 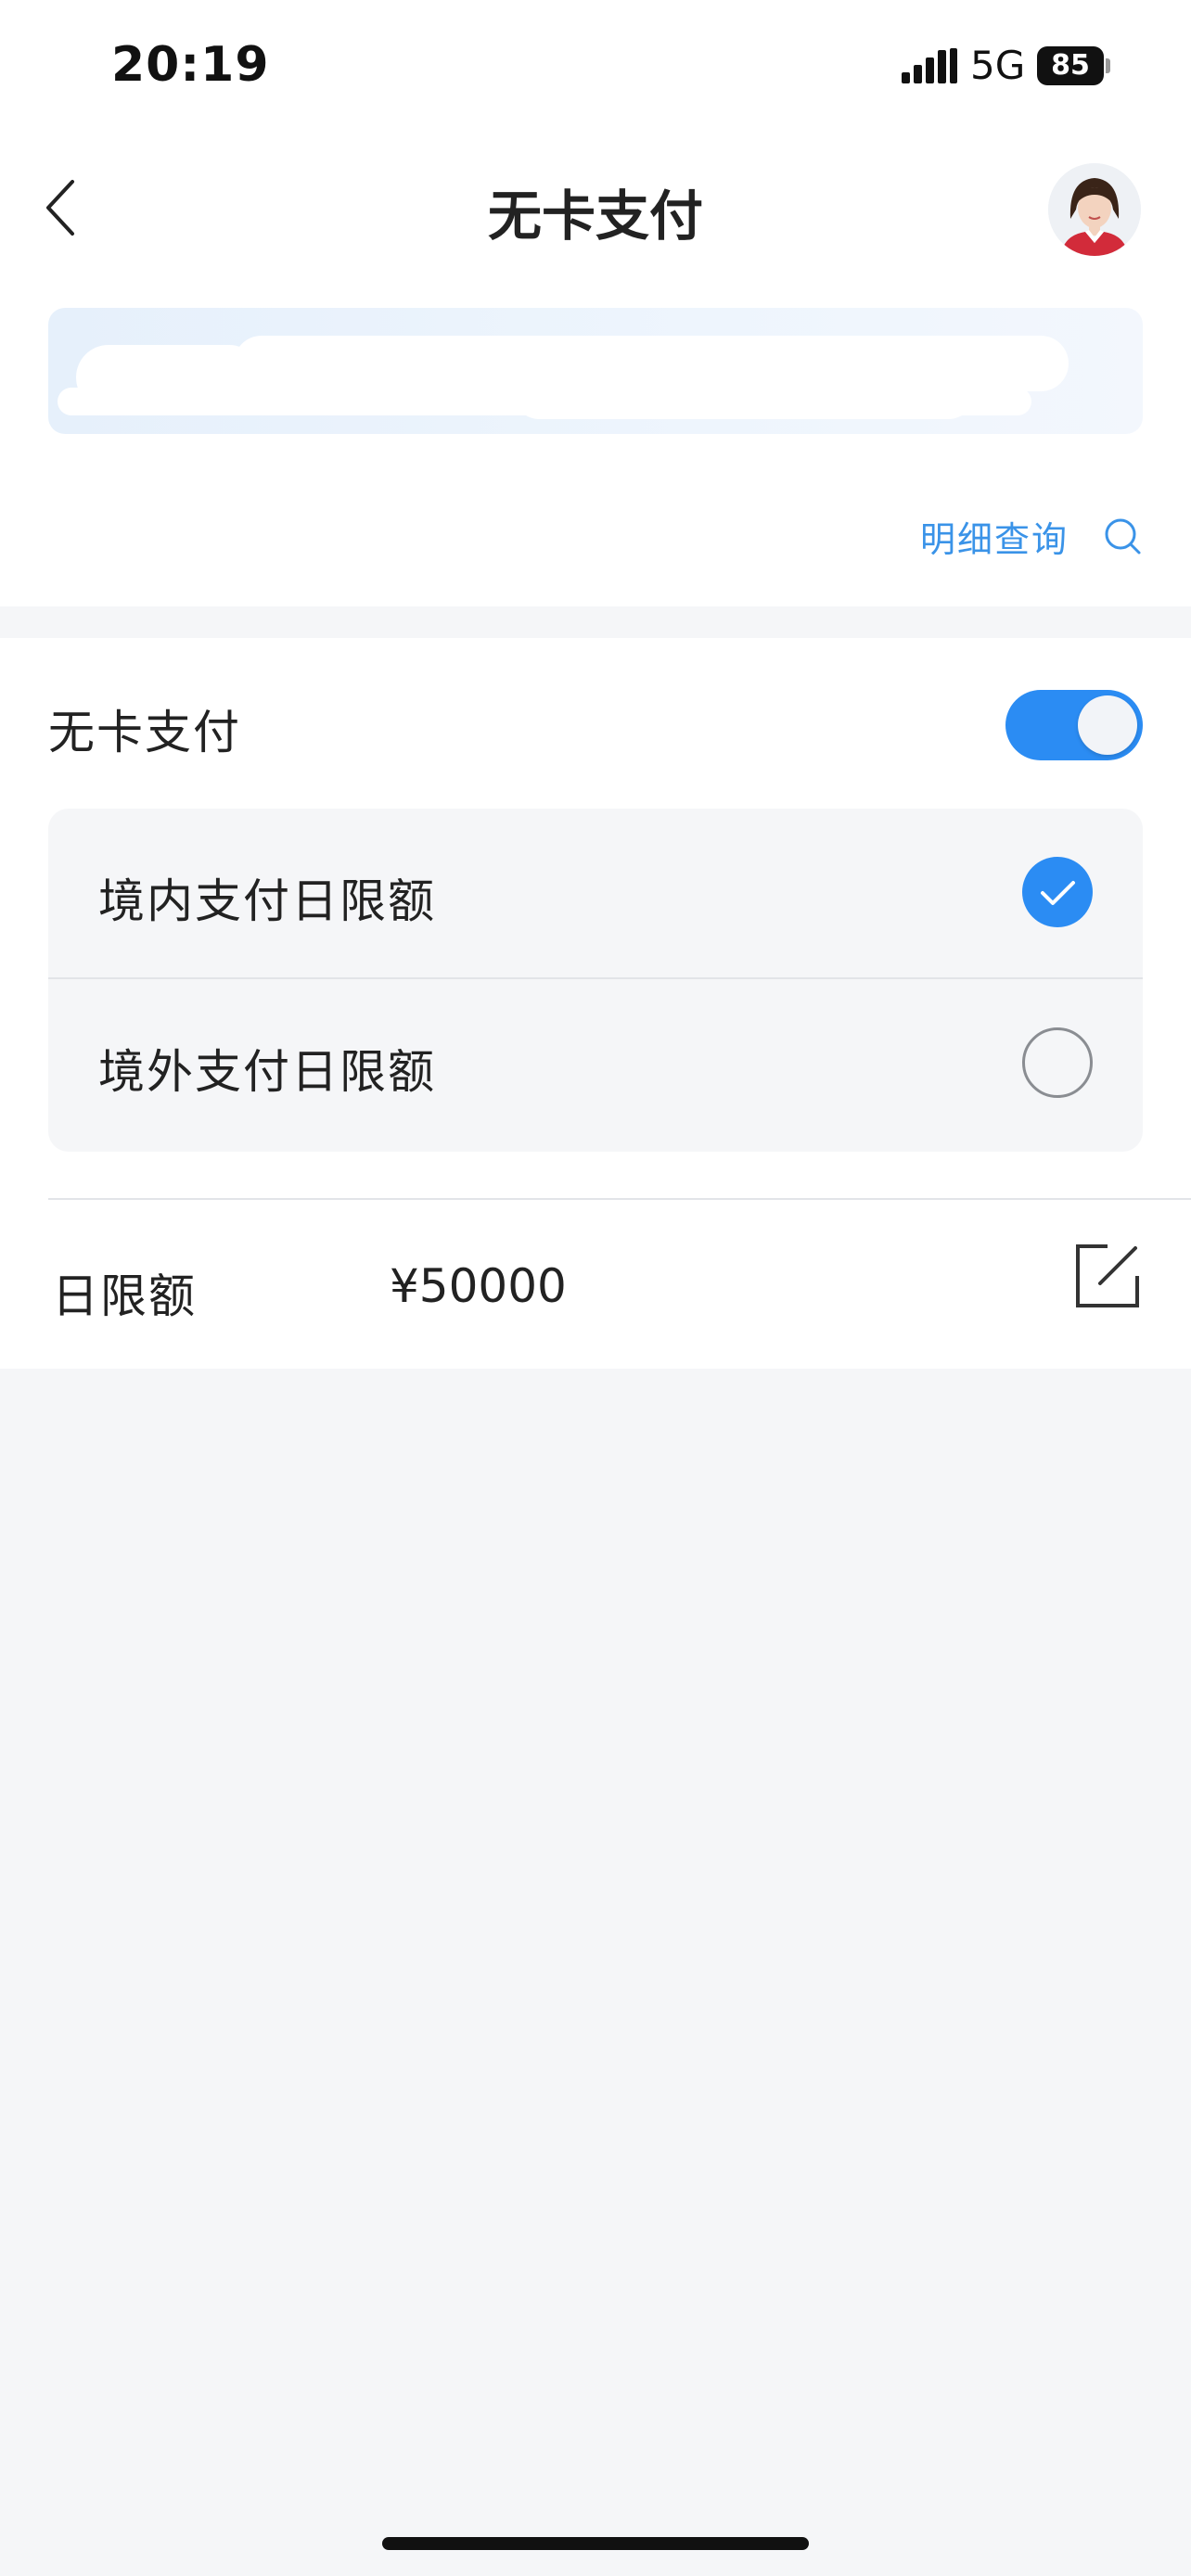 What do you see at coordinates (124, 1296) in the screenshot?
I see `daily-limit-label: 日限额` at bounding box center [124, 1296].